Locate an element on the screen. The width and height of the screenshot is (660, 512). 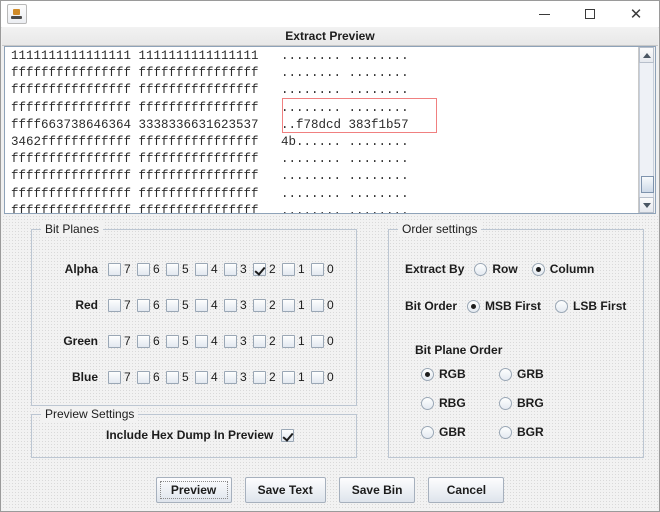
bit-number-label: 4 is located at coordinates (214, 377).